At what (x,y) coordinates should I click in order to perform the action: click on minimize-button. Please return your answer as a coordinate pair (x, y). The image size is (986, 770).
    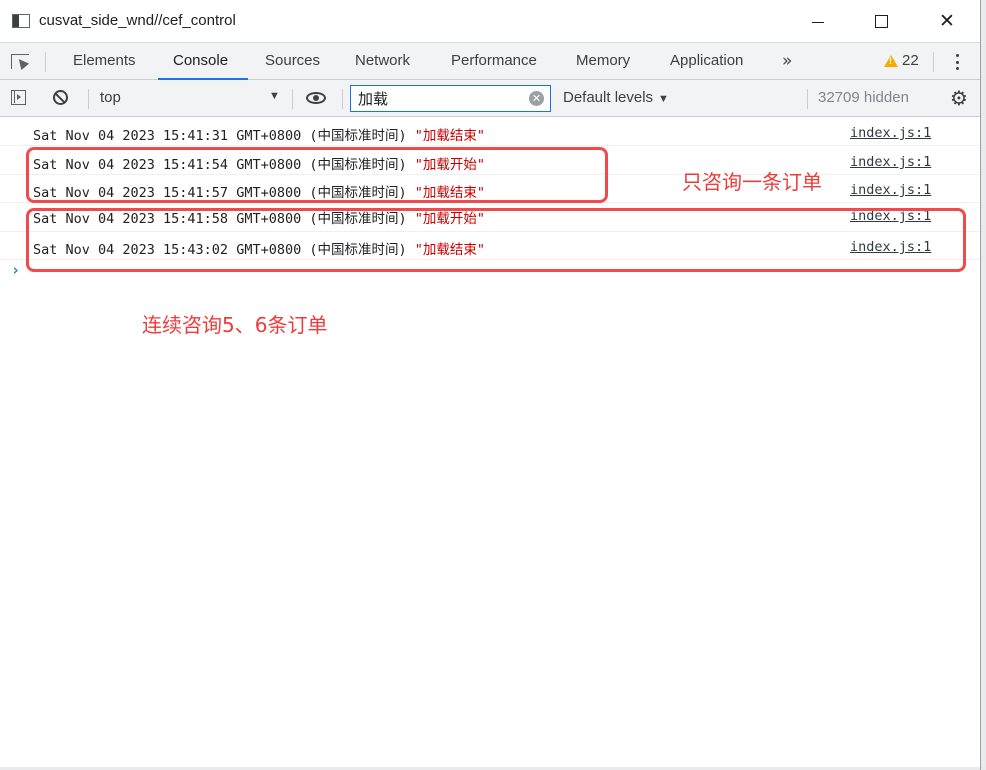
    Looking at the image, I should click on (818, 21).